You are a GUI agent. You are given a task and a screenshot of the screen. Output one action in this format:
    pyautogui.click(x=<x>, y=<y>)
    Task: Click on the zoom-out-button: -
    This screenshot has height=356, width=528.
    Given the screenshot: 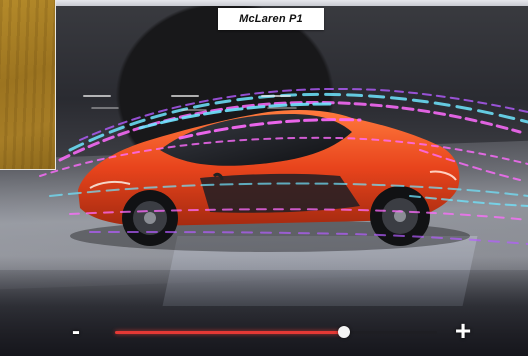 What is the action you would take?
    pyautogui.click(x=76, y=332)
    